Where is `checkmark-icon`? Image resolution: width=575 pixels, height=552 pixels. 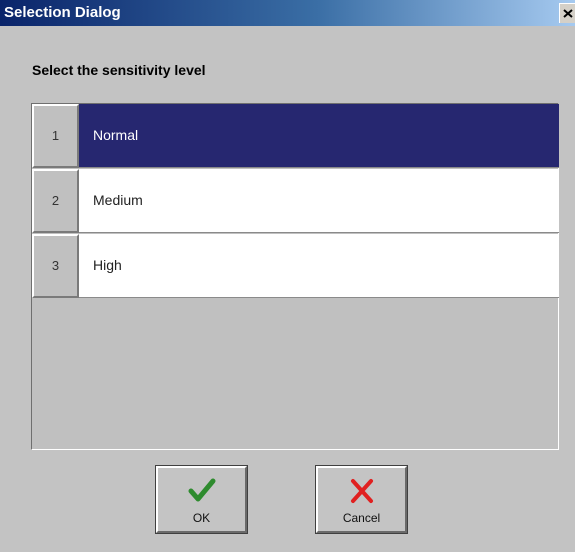
checkmark-icon is located at coordinates (202, 491).